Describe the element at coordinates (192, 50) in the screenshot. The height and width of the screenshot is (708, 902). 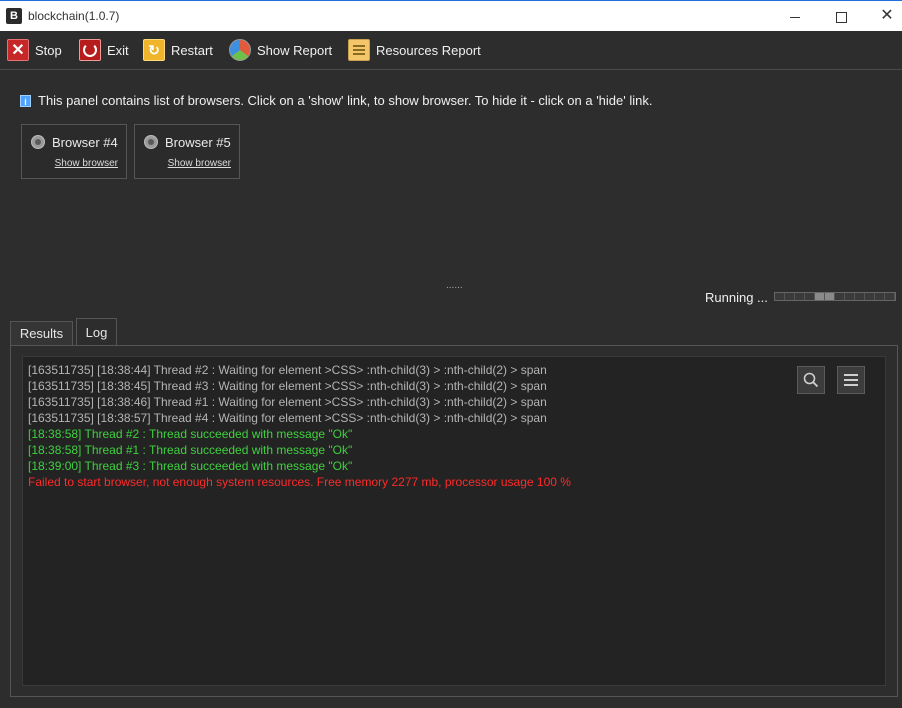
I see `restart-label: Restart` at that location.